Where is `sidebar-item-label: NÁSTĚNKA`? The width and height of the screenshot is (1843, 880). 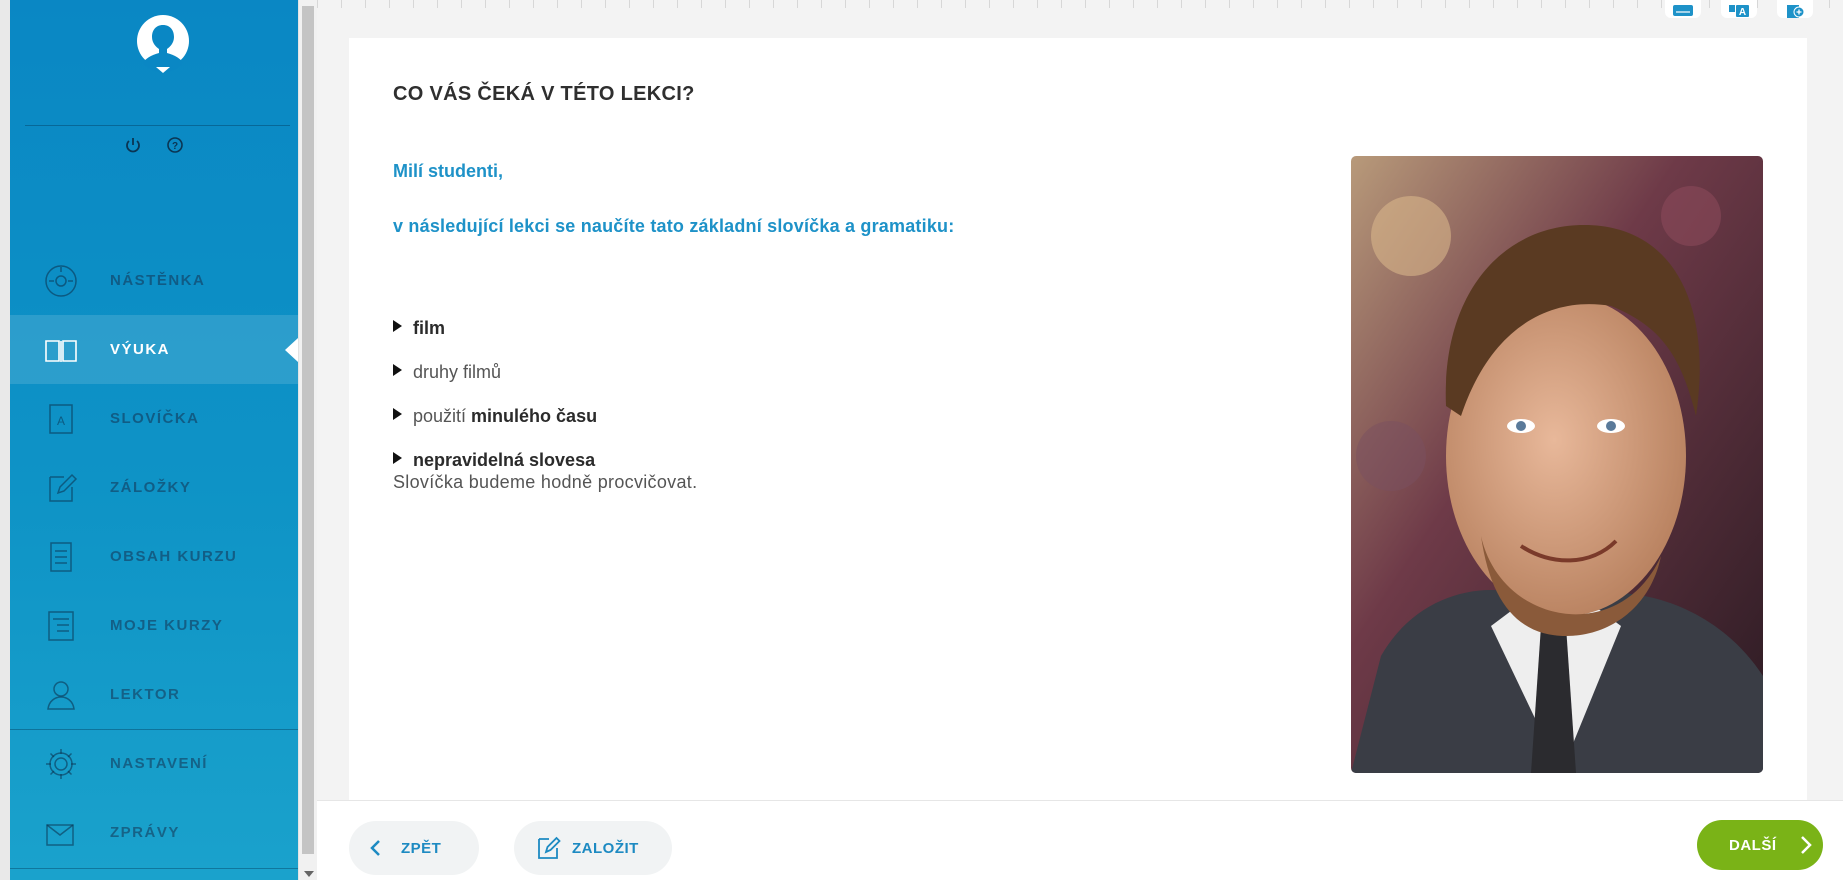 sidebar-item-label: NÁSTĚNKA is located at coordinates (158, 280).